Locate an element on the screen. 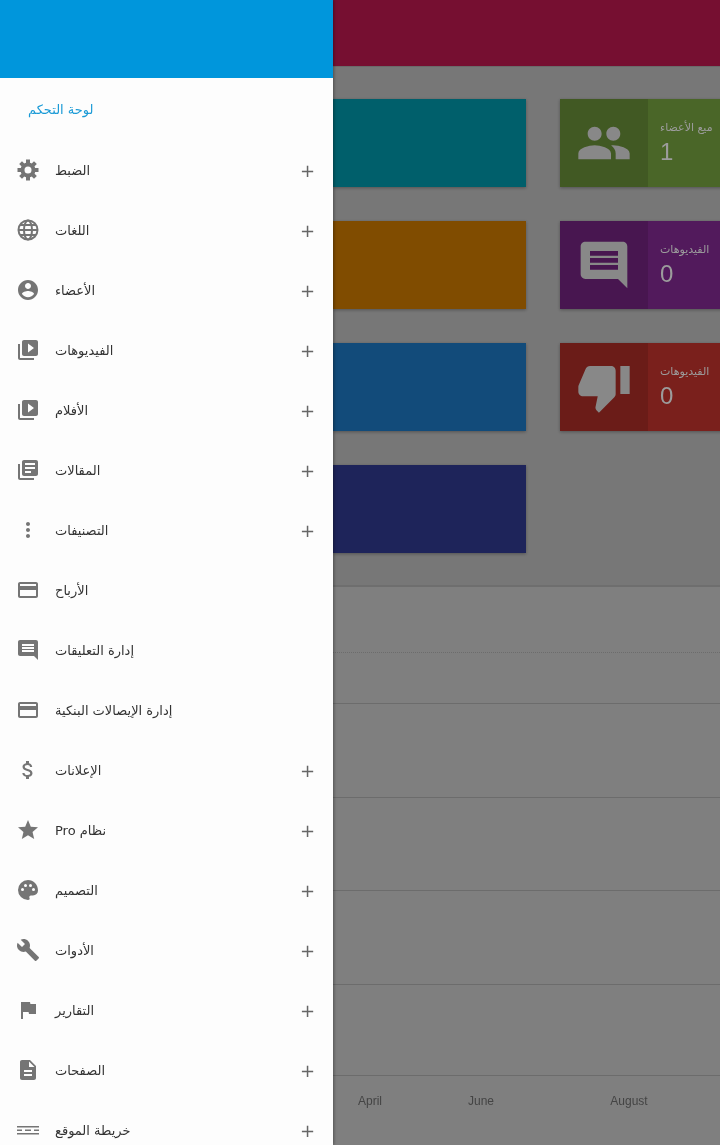  menu-item: التصميم is located at coordinates (175, 890).